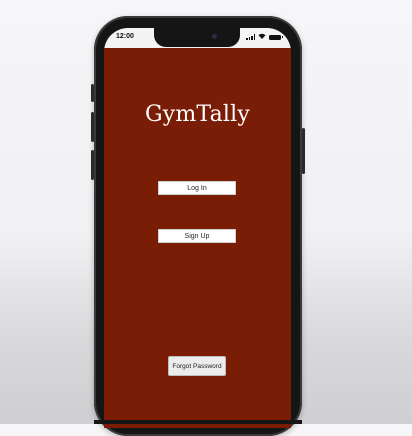 The image size is (412, 436). What do you see at coordinates (197, 366) in the screenshot?
I see `forgot-password-button: Forgot Password` at bounding box center [197, 366].